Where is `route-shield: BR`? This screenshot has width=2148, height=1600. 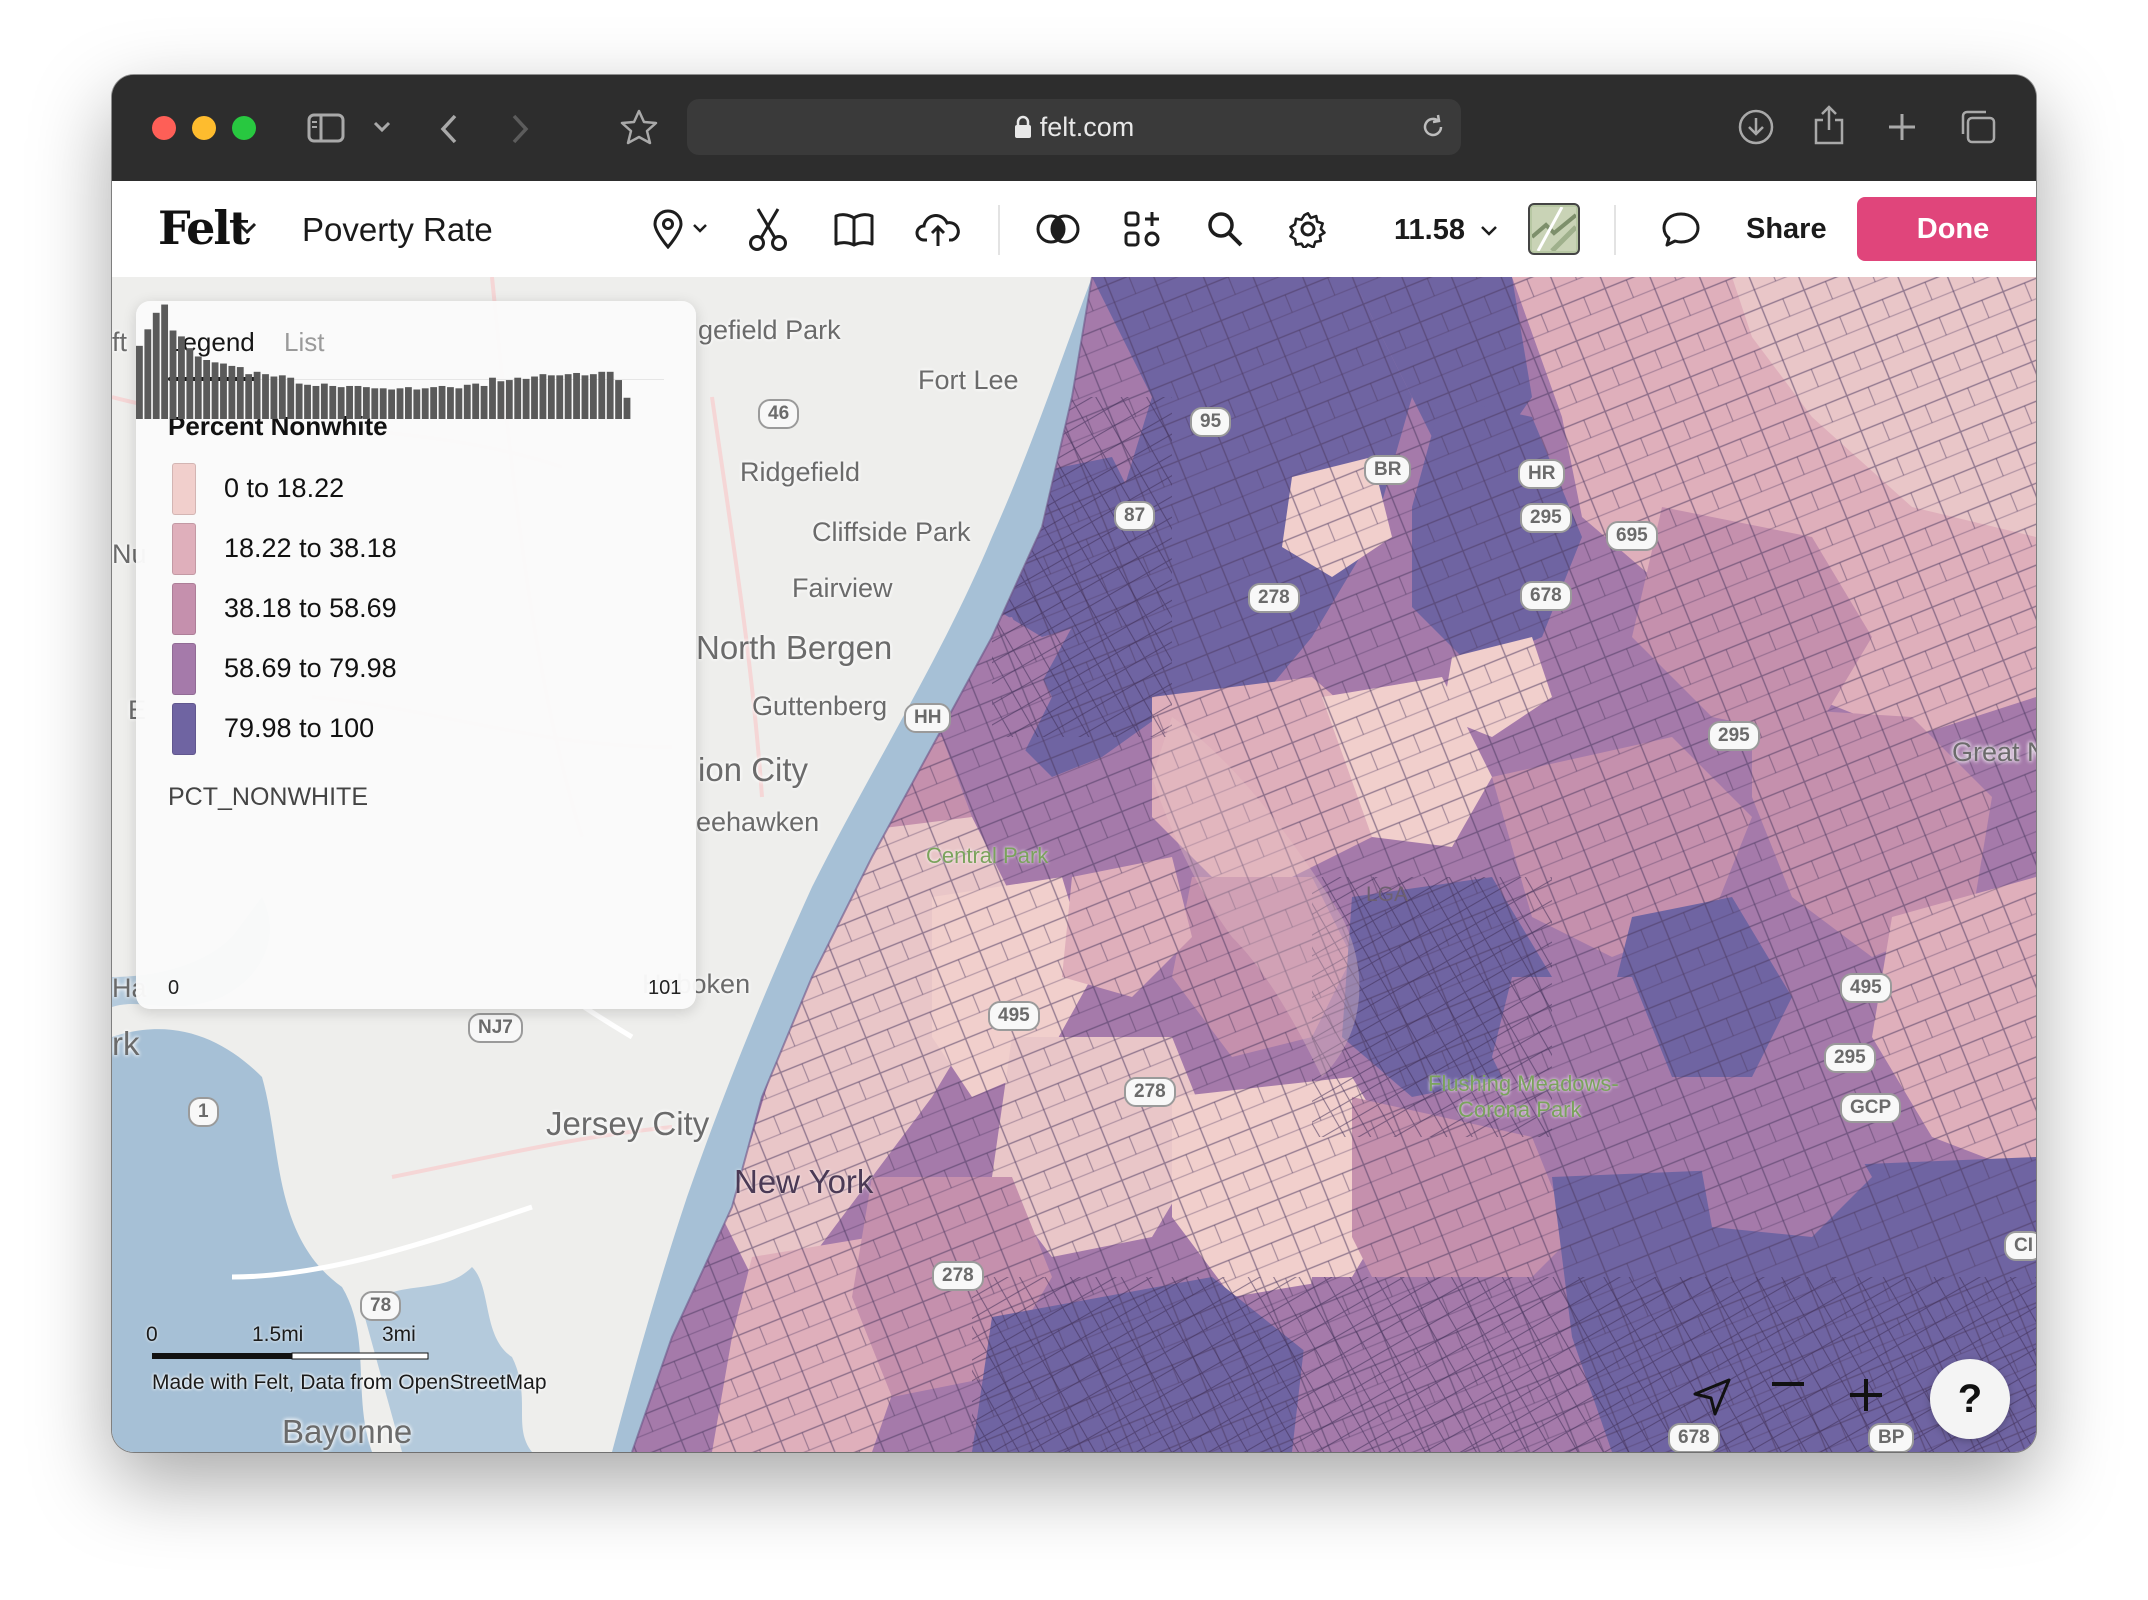 route-shield: BR is located at coordinates (1388, 470).